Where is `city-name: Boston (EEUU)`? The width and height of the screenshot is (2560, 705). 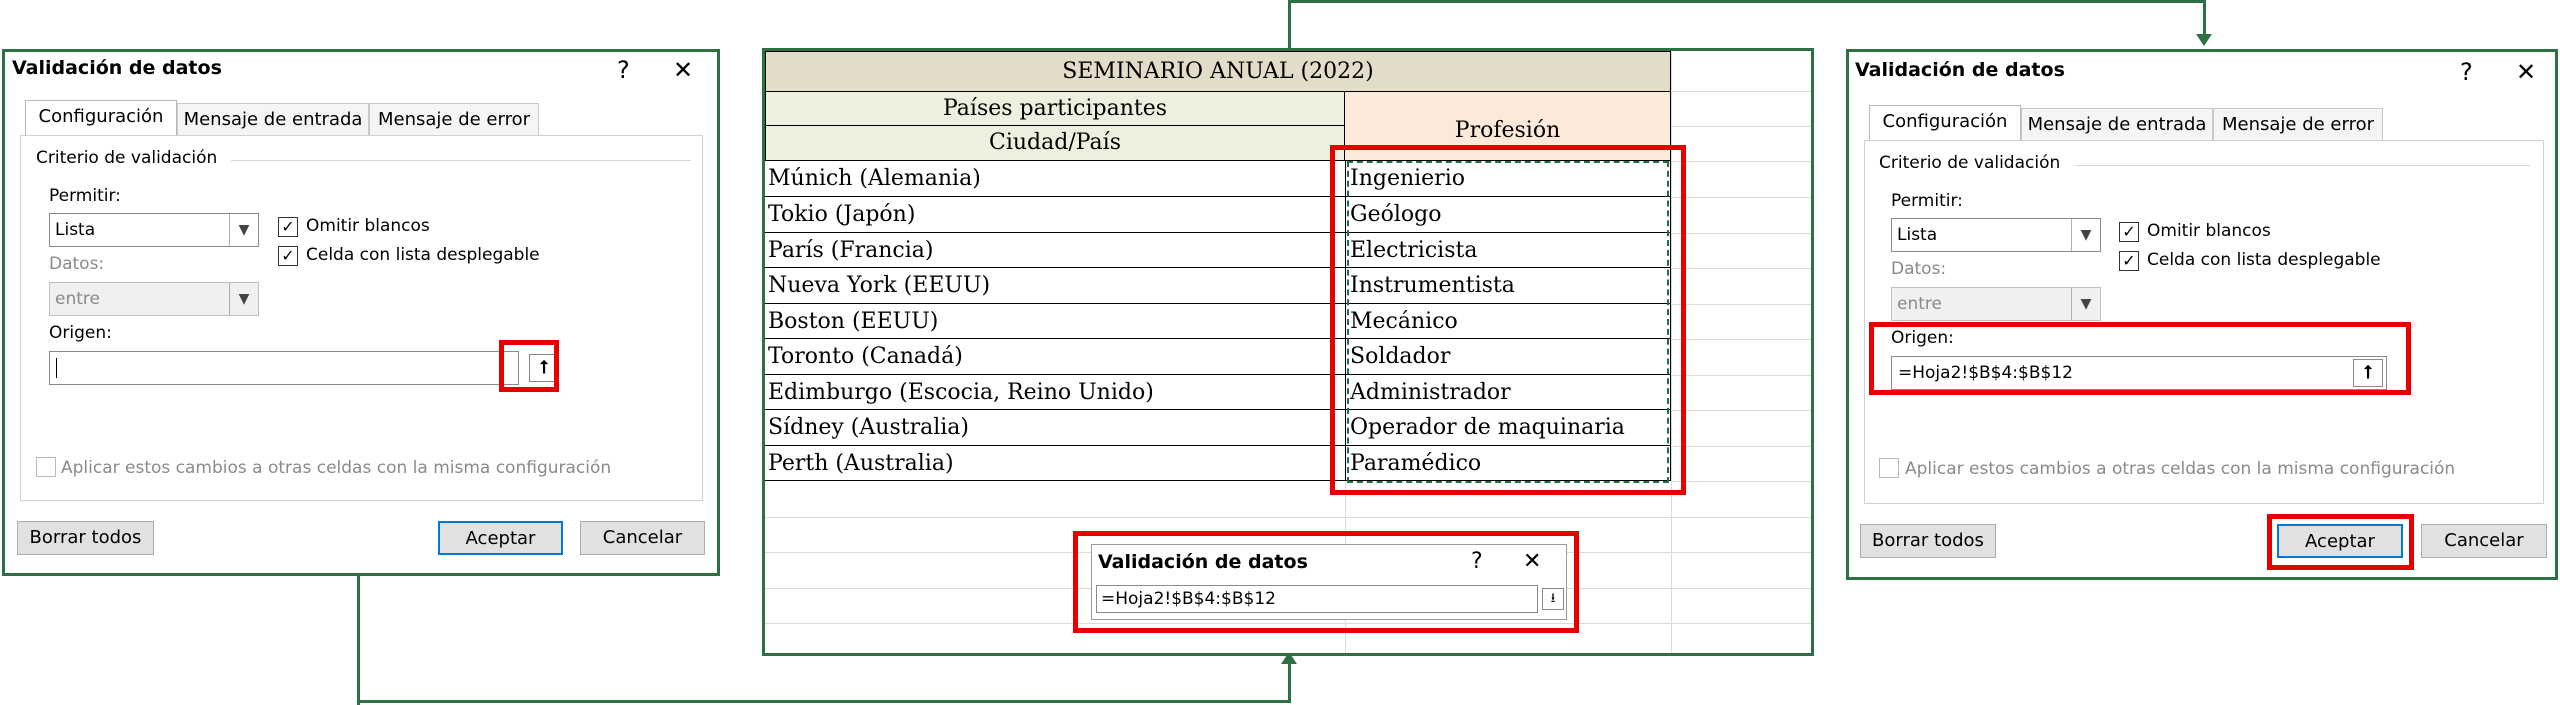 city-name: Boston (EEUU) is located at coordinates (853, 321).